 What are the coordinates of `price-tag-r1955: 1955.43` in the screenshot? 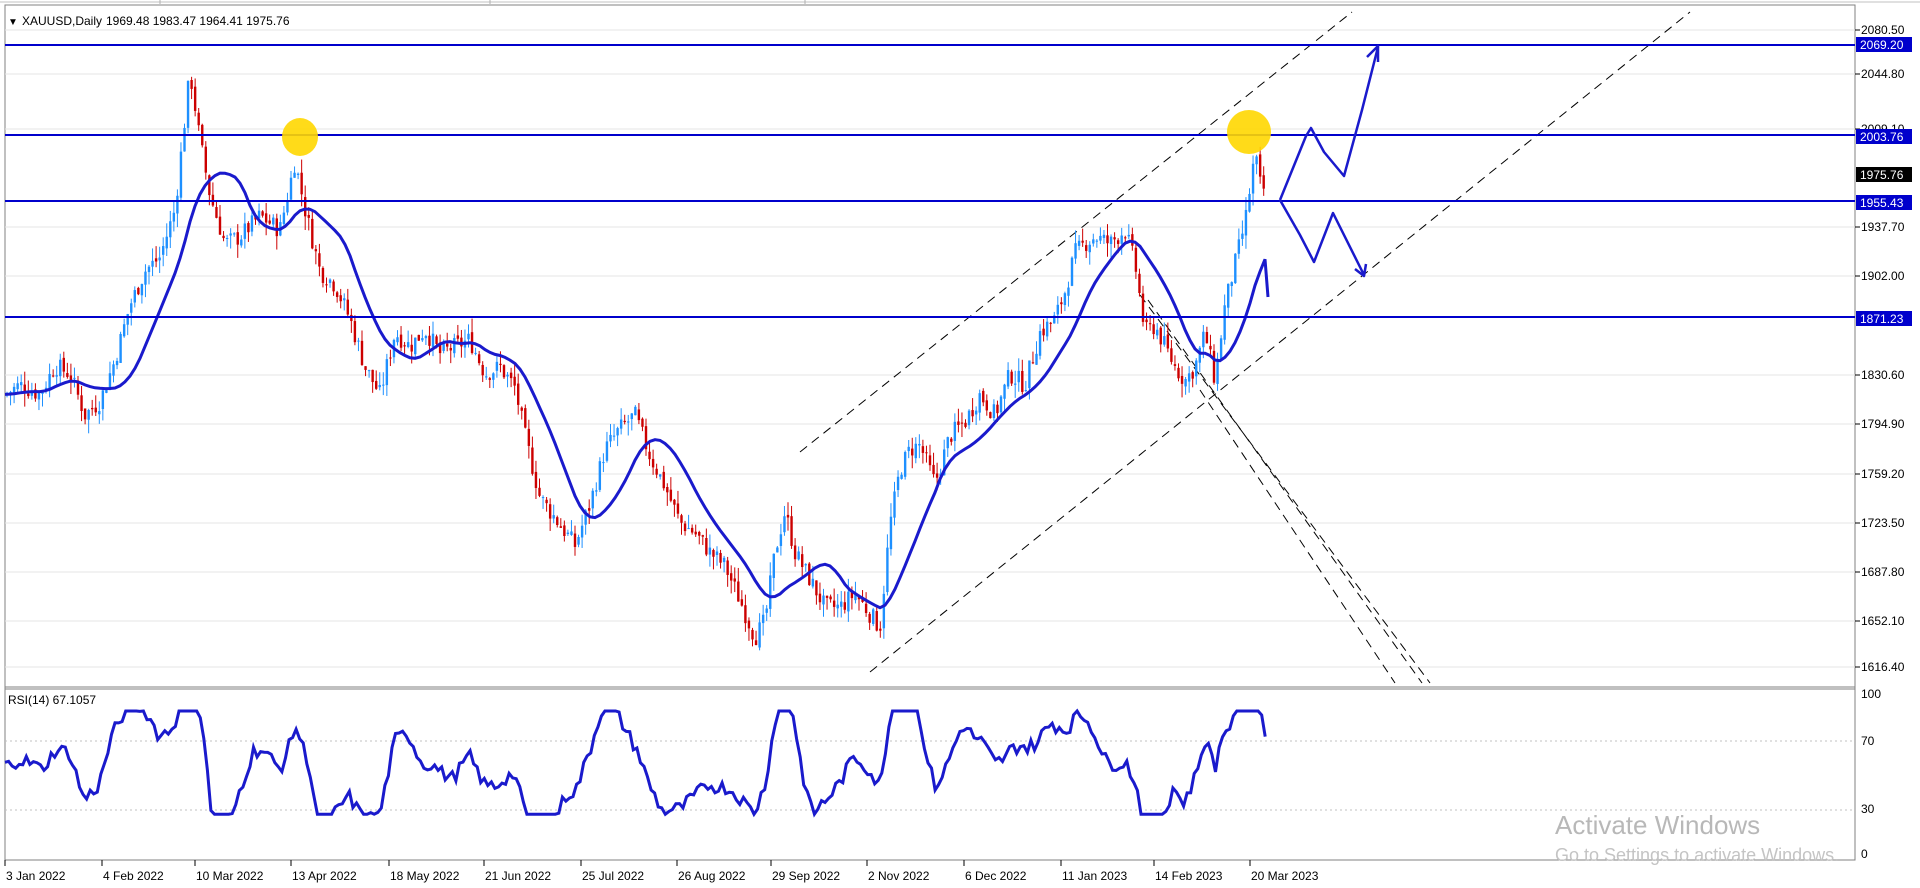 It's located at (1882, 203).